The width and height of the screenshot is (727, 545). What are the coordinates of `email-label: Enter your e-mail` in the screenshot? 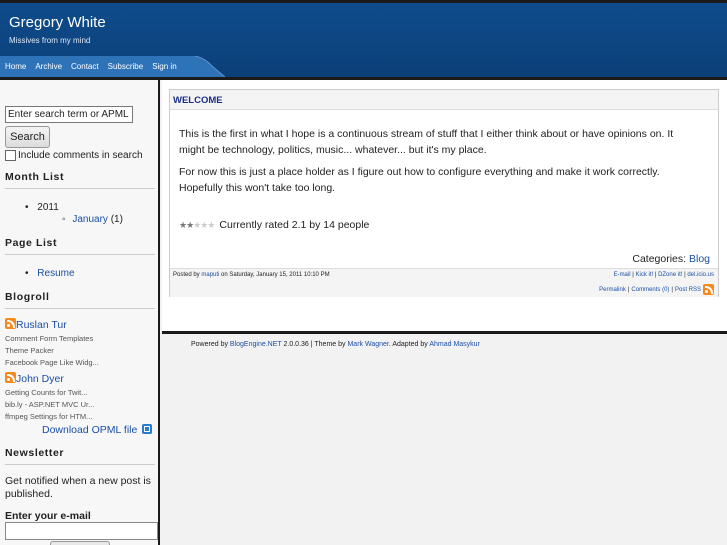 It's located at (48, 516).